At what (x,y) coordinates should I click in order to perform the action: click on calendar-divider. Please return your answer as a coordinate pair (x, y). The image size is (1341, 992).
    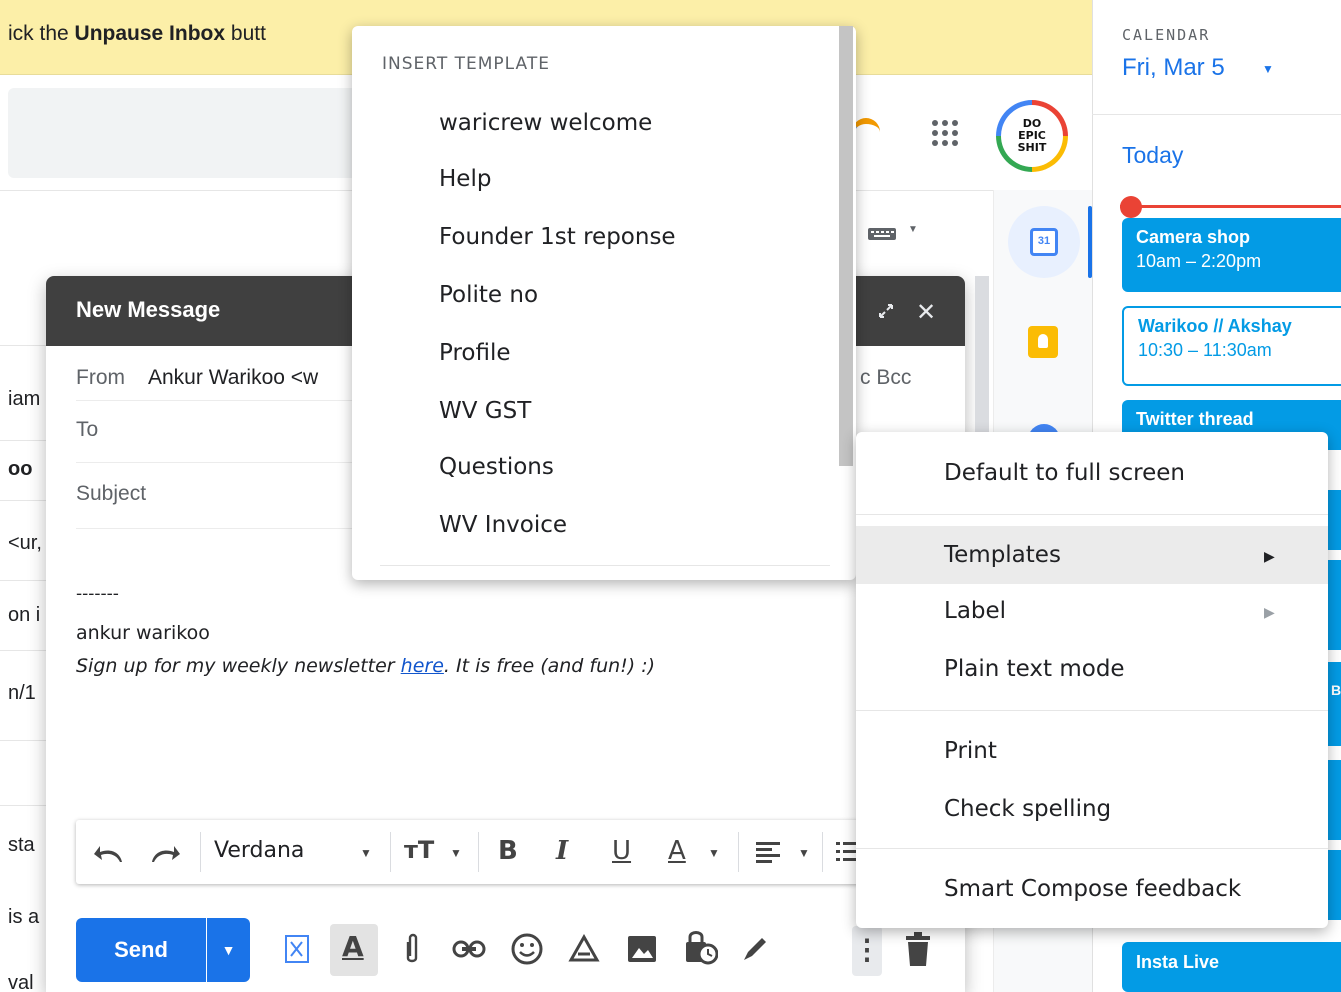
    Looking at the image, I should click on (1216, 114).